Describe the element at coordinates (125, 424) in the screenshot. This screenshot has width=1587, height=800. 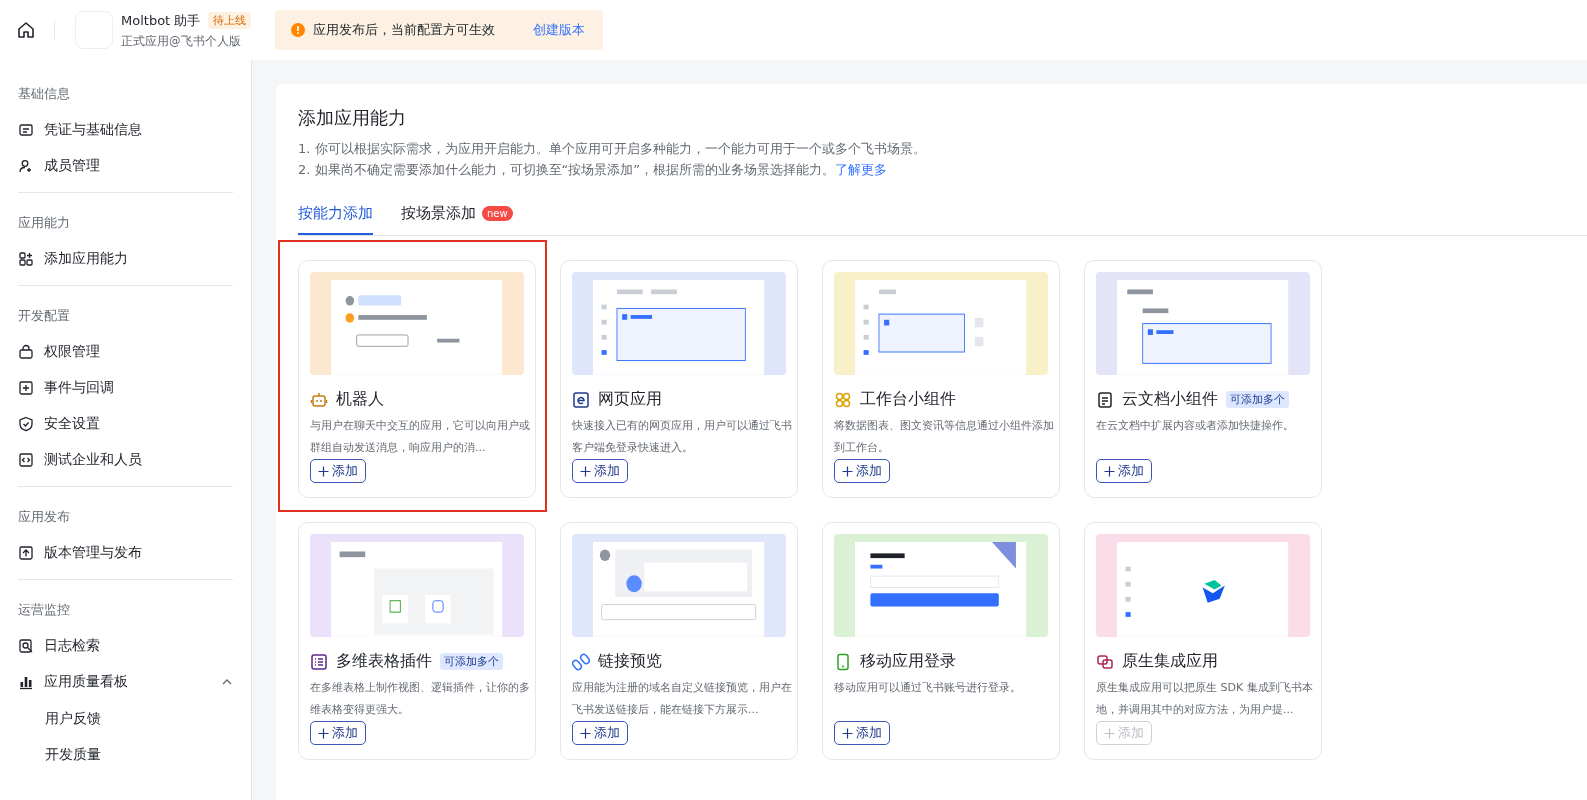
I see `nav-item: 安全设置` at that location.